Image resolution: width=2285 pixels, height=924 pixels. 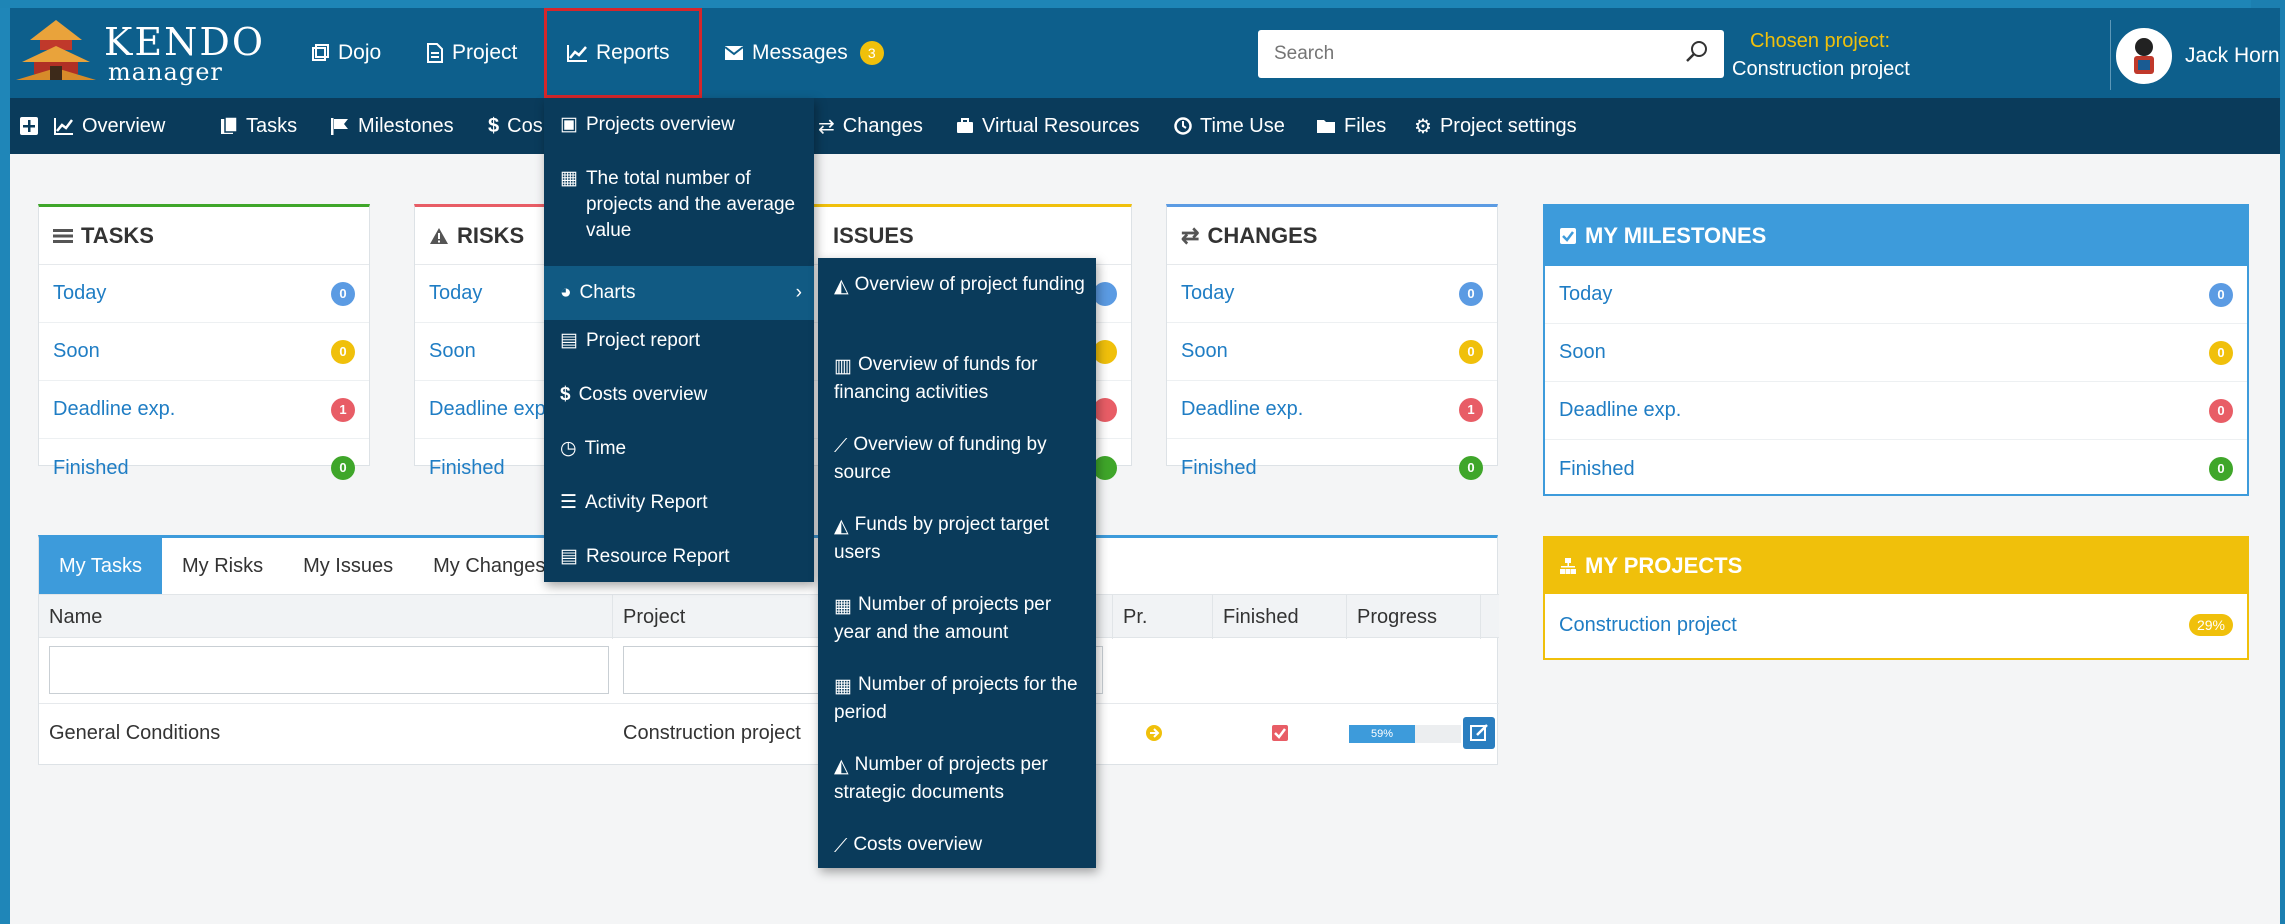 What do you see at coordinates (326, 617) in the screenshot?
I see `col-name: Name` at bounding box center [326, 617].